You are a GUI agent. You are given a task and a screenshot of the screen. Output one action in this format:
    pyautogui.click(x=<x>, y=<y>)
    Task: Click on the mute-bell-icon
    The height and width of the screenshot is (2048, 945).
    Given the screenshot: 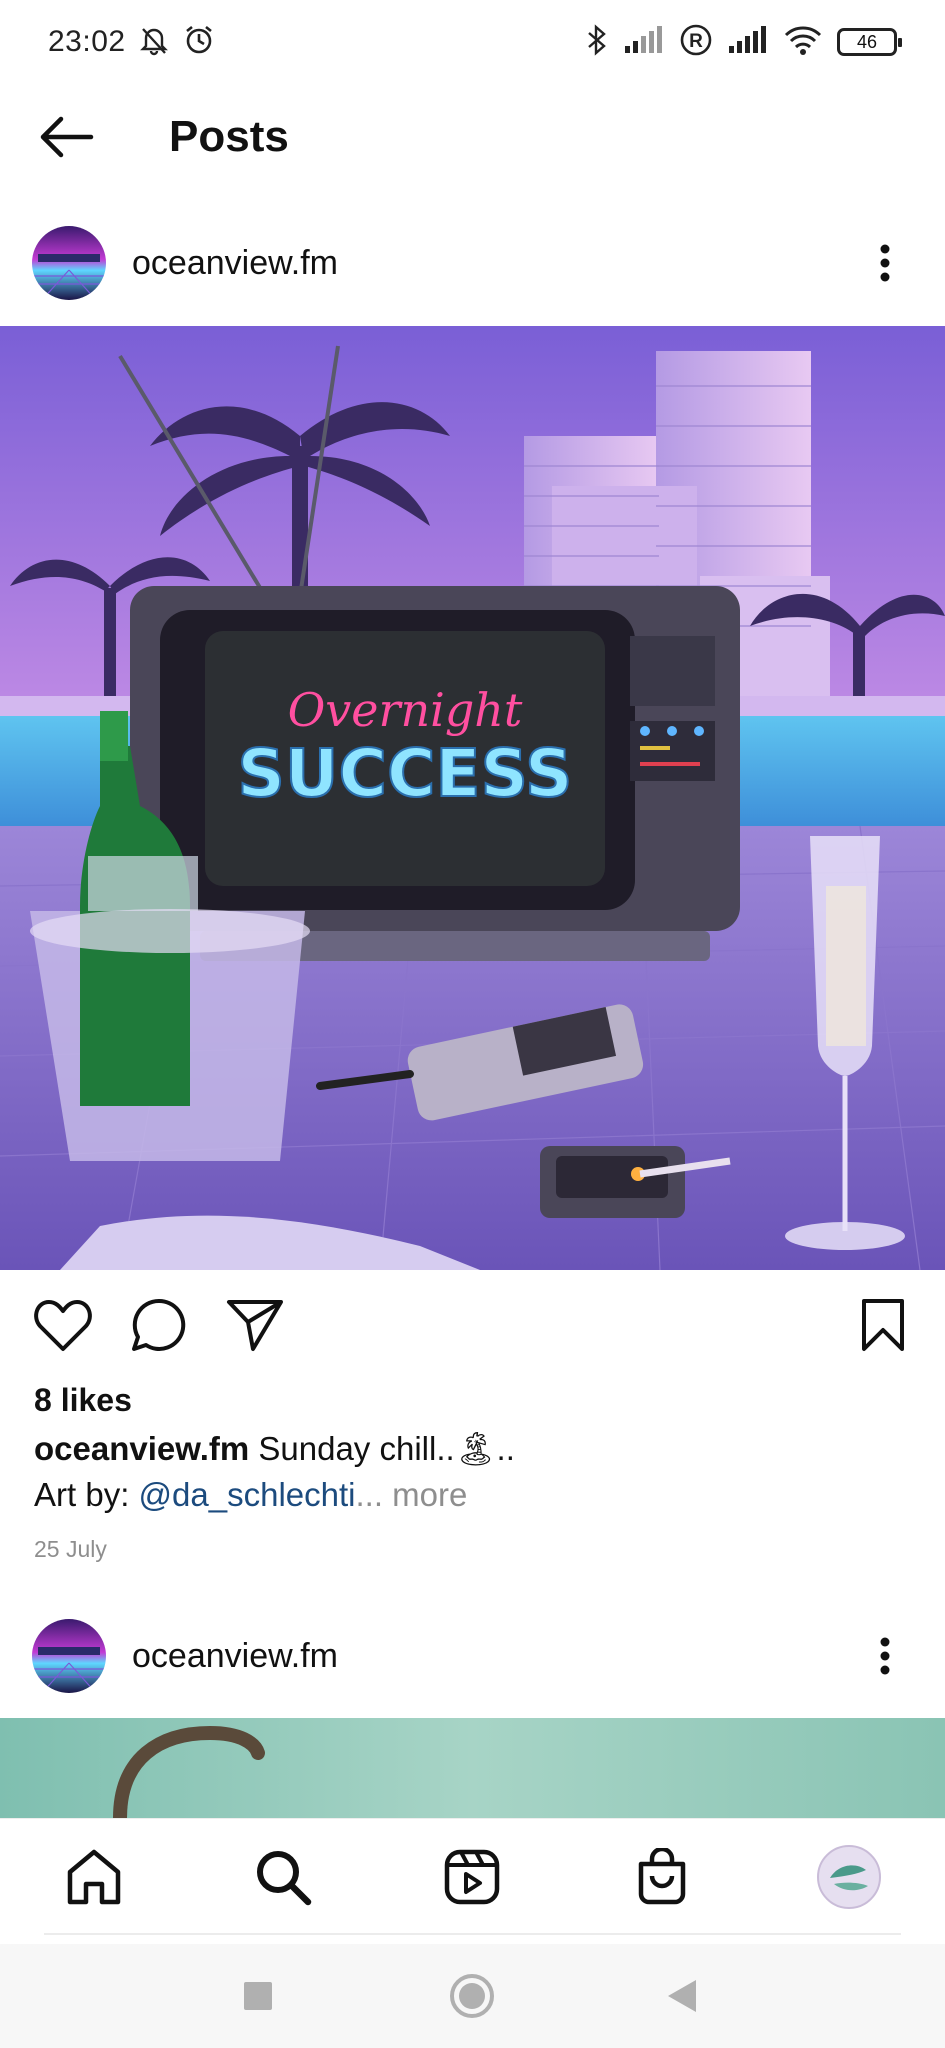 What is the action you would take?
    pyautogui.click(x=154, y=42)
    